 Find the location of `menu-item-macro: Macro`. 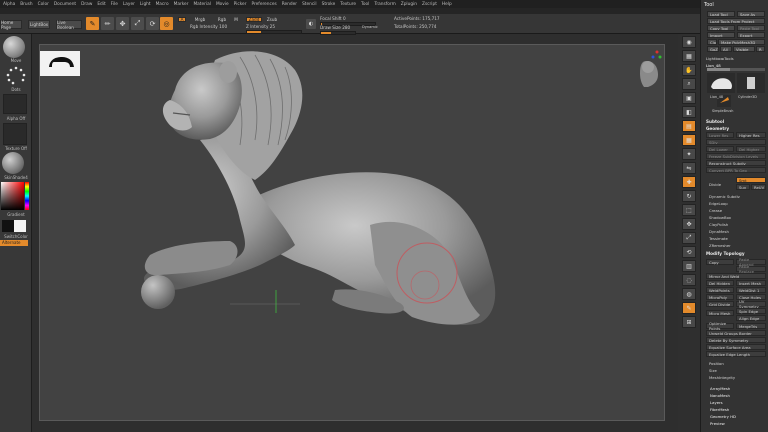

menu-item-macro: Macro is located at coordinates (162, 4).